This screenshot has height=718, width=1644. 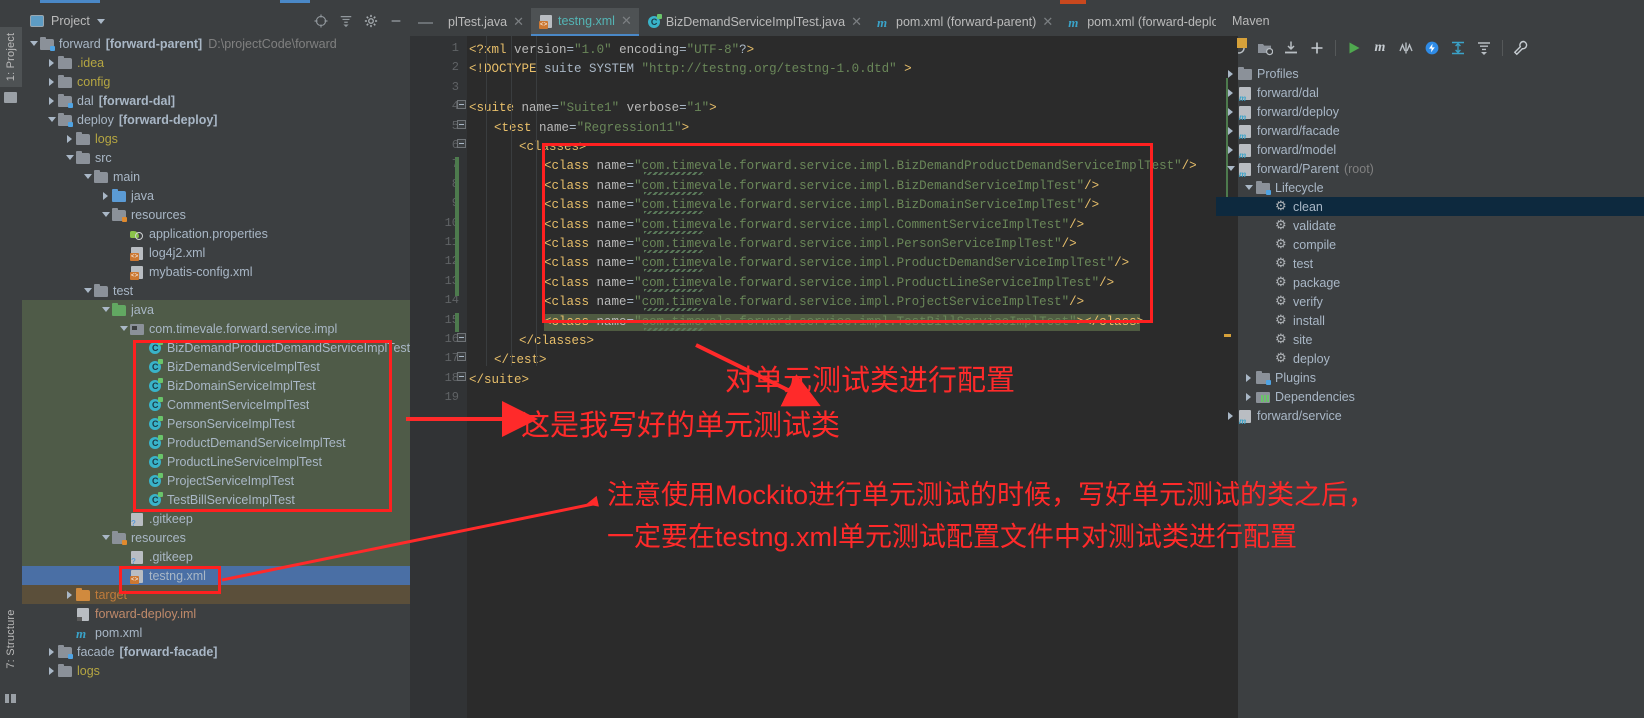 What do you see at coordinates (216, 385) in the screenshot?
I see `tree-node: BizDomainServiceImplTest` at bounding box center [216, 385].